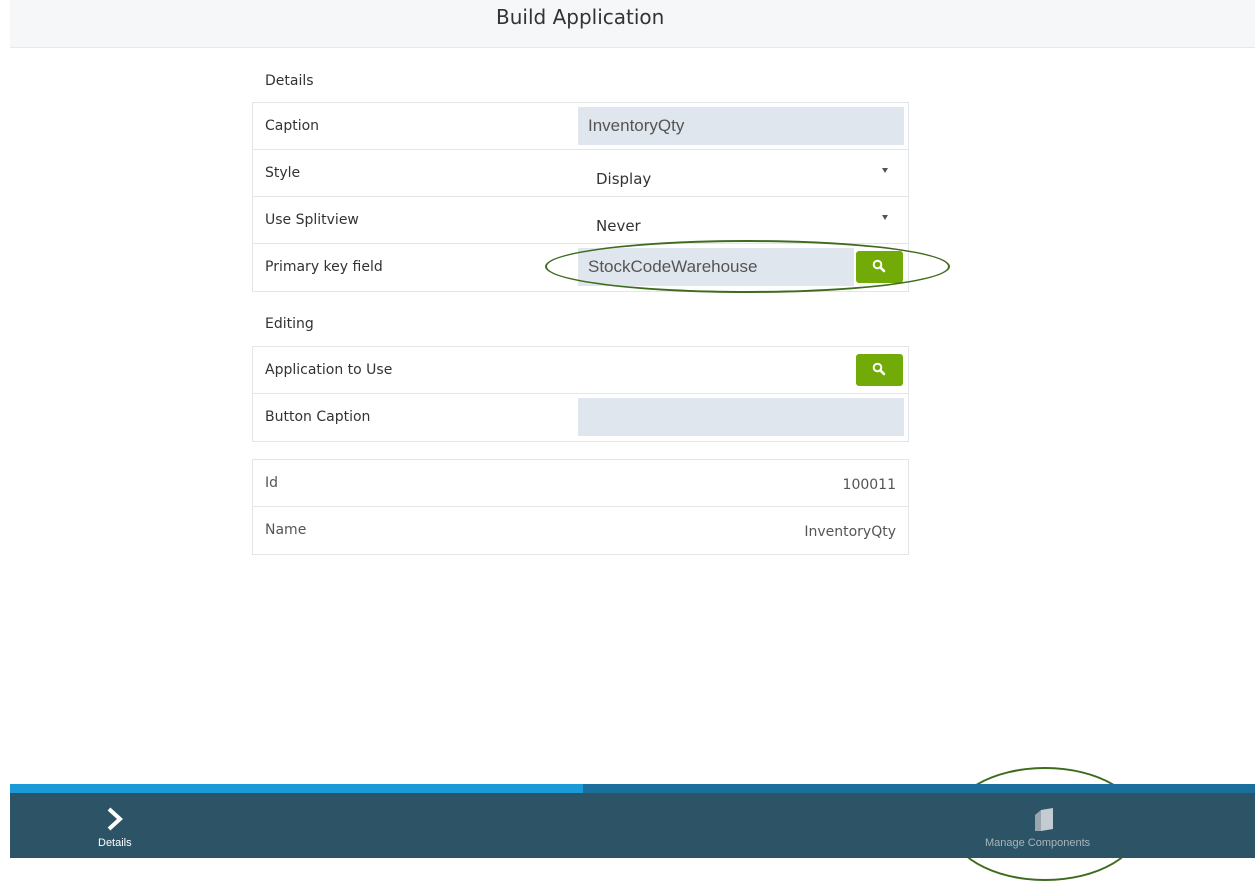  What do you see at coordinates (869, 485) in the screenshot?
I see `id-value: 100011` at bounding box center [869, 485].